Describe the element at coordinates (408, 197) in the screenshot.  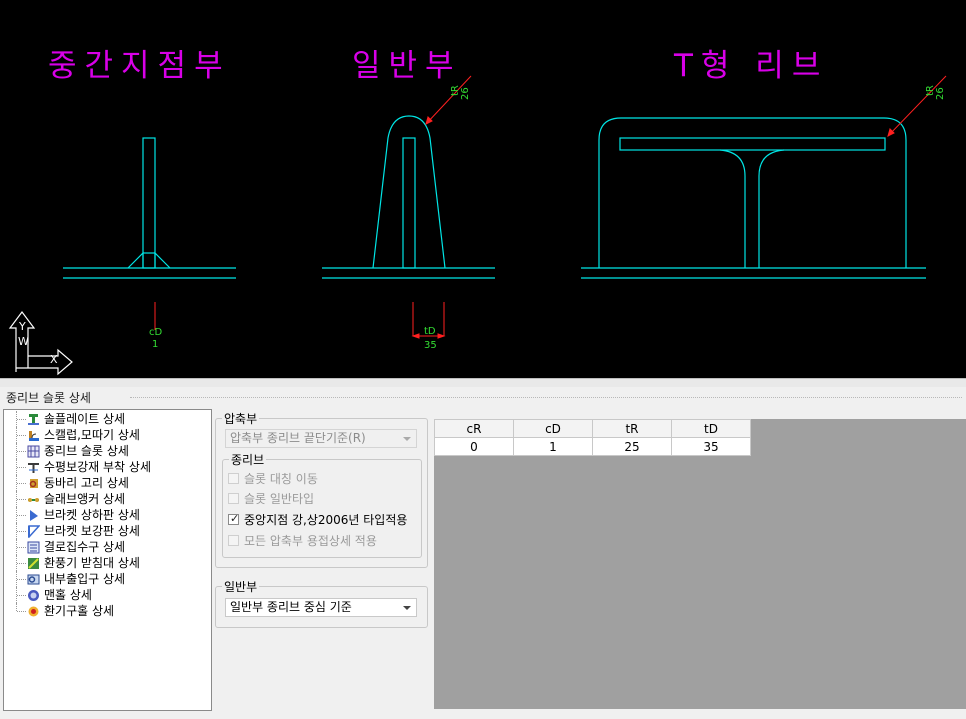
I see `general-geometry` at that location.